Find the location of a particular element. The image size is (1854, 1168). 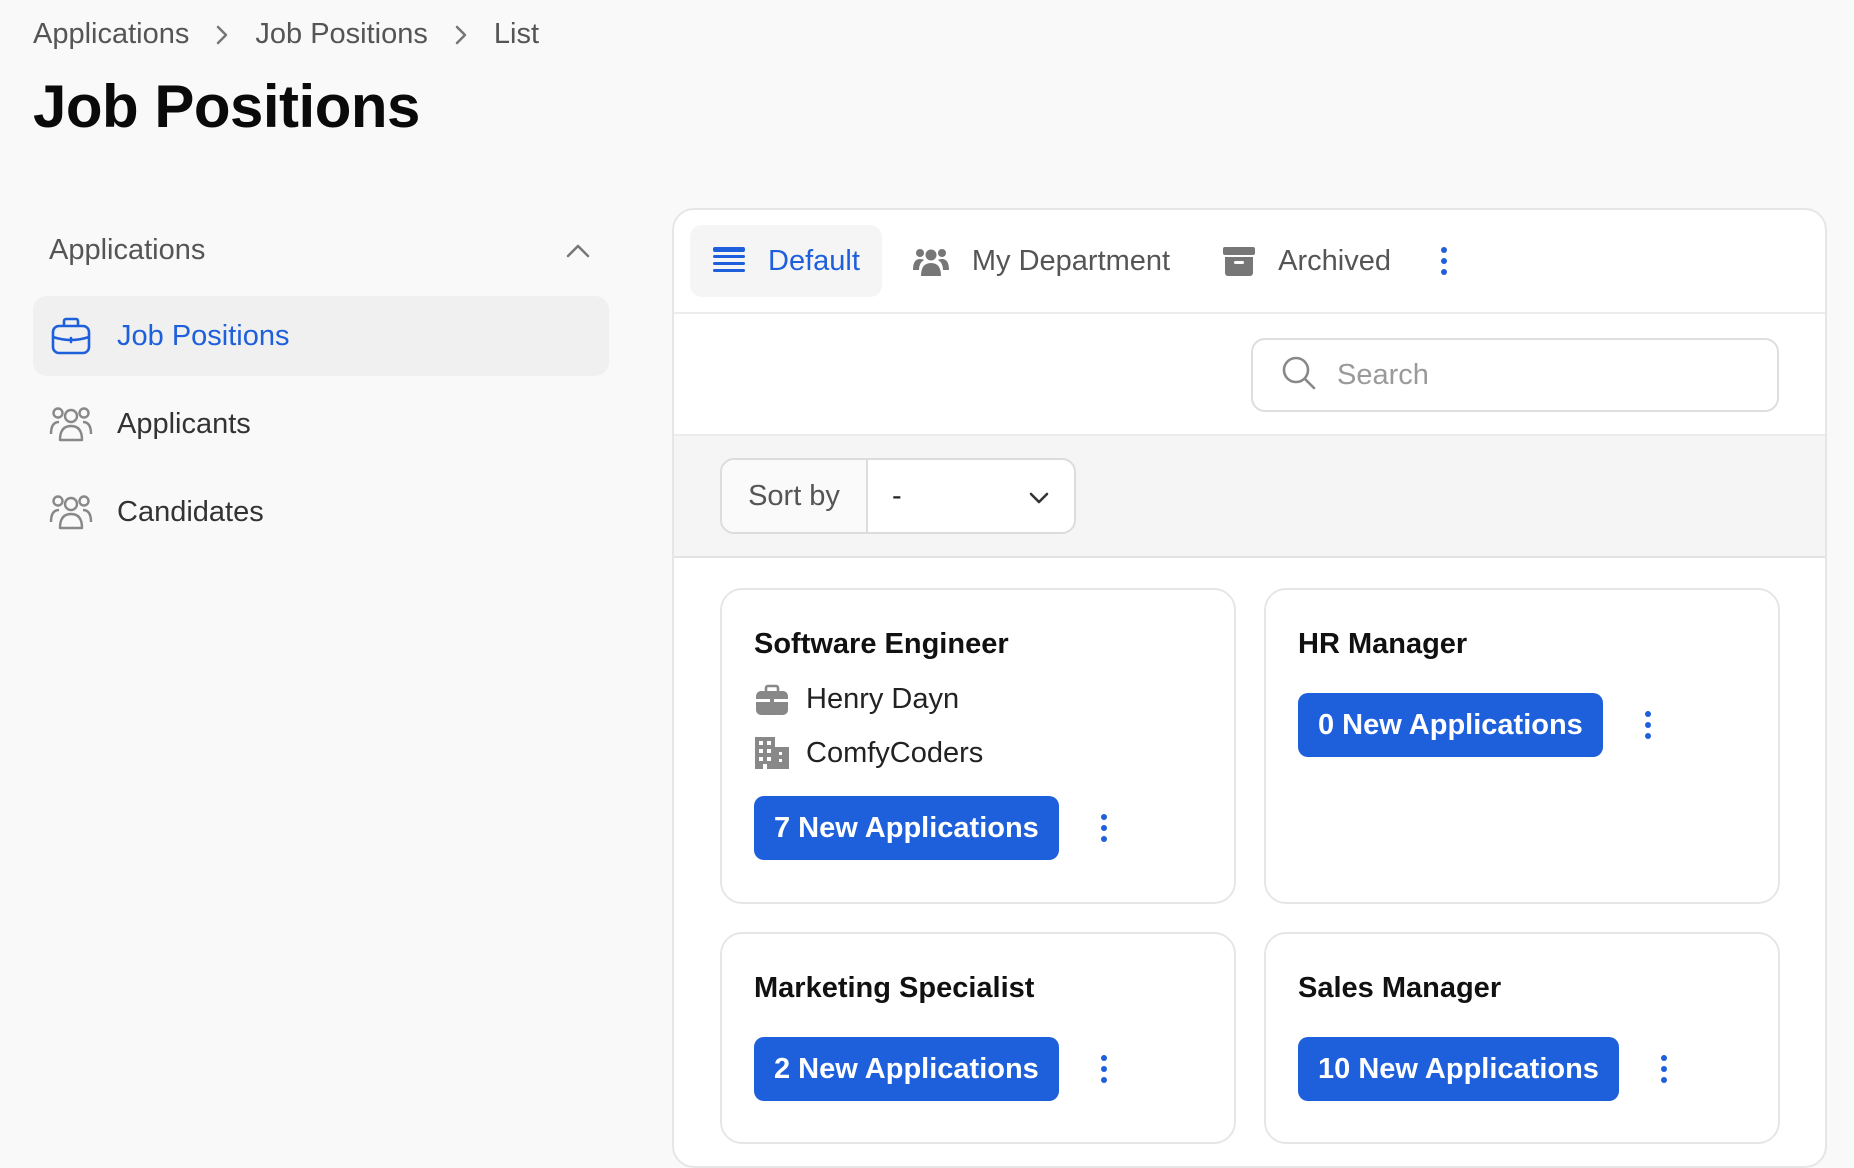

job-card-actions: 2 New Applications is located at coordinates (978, 1069).